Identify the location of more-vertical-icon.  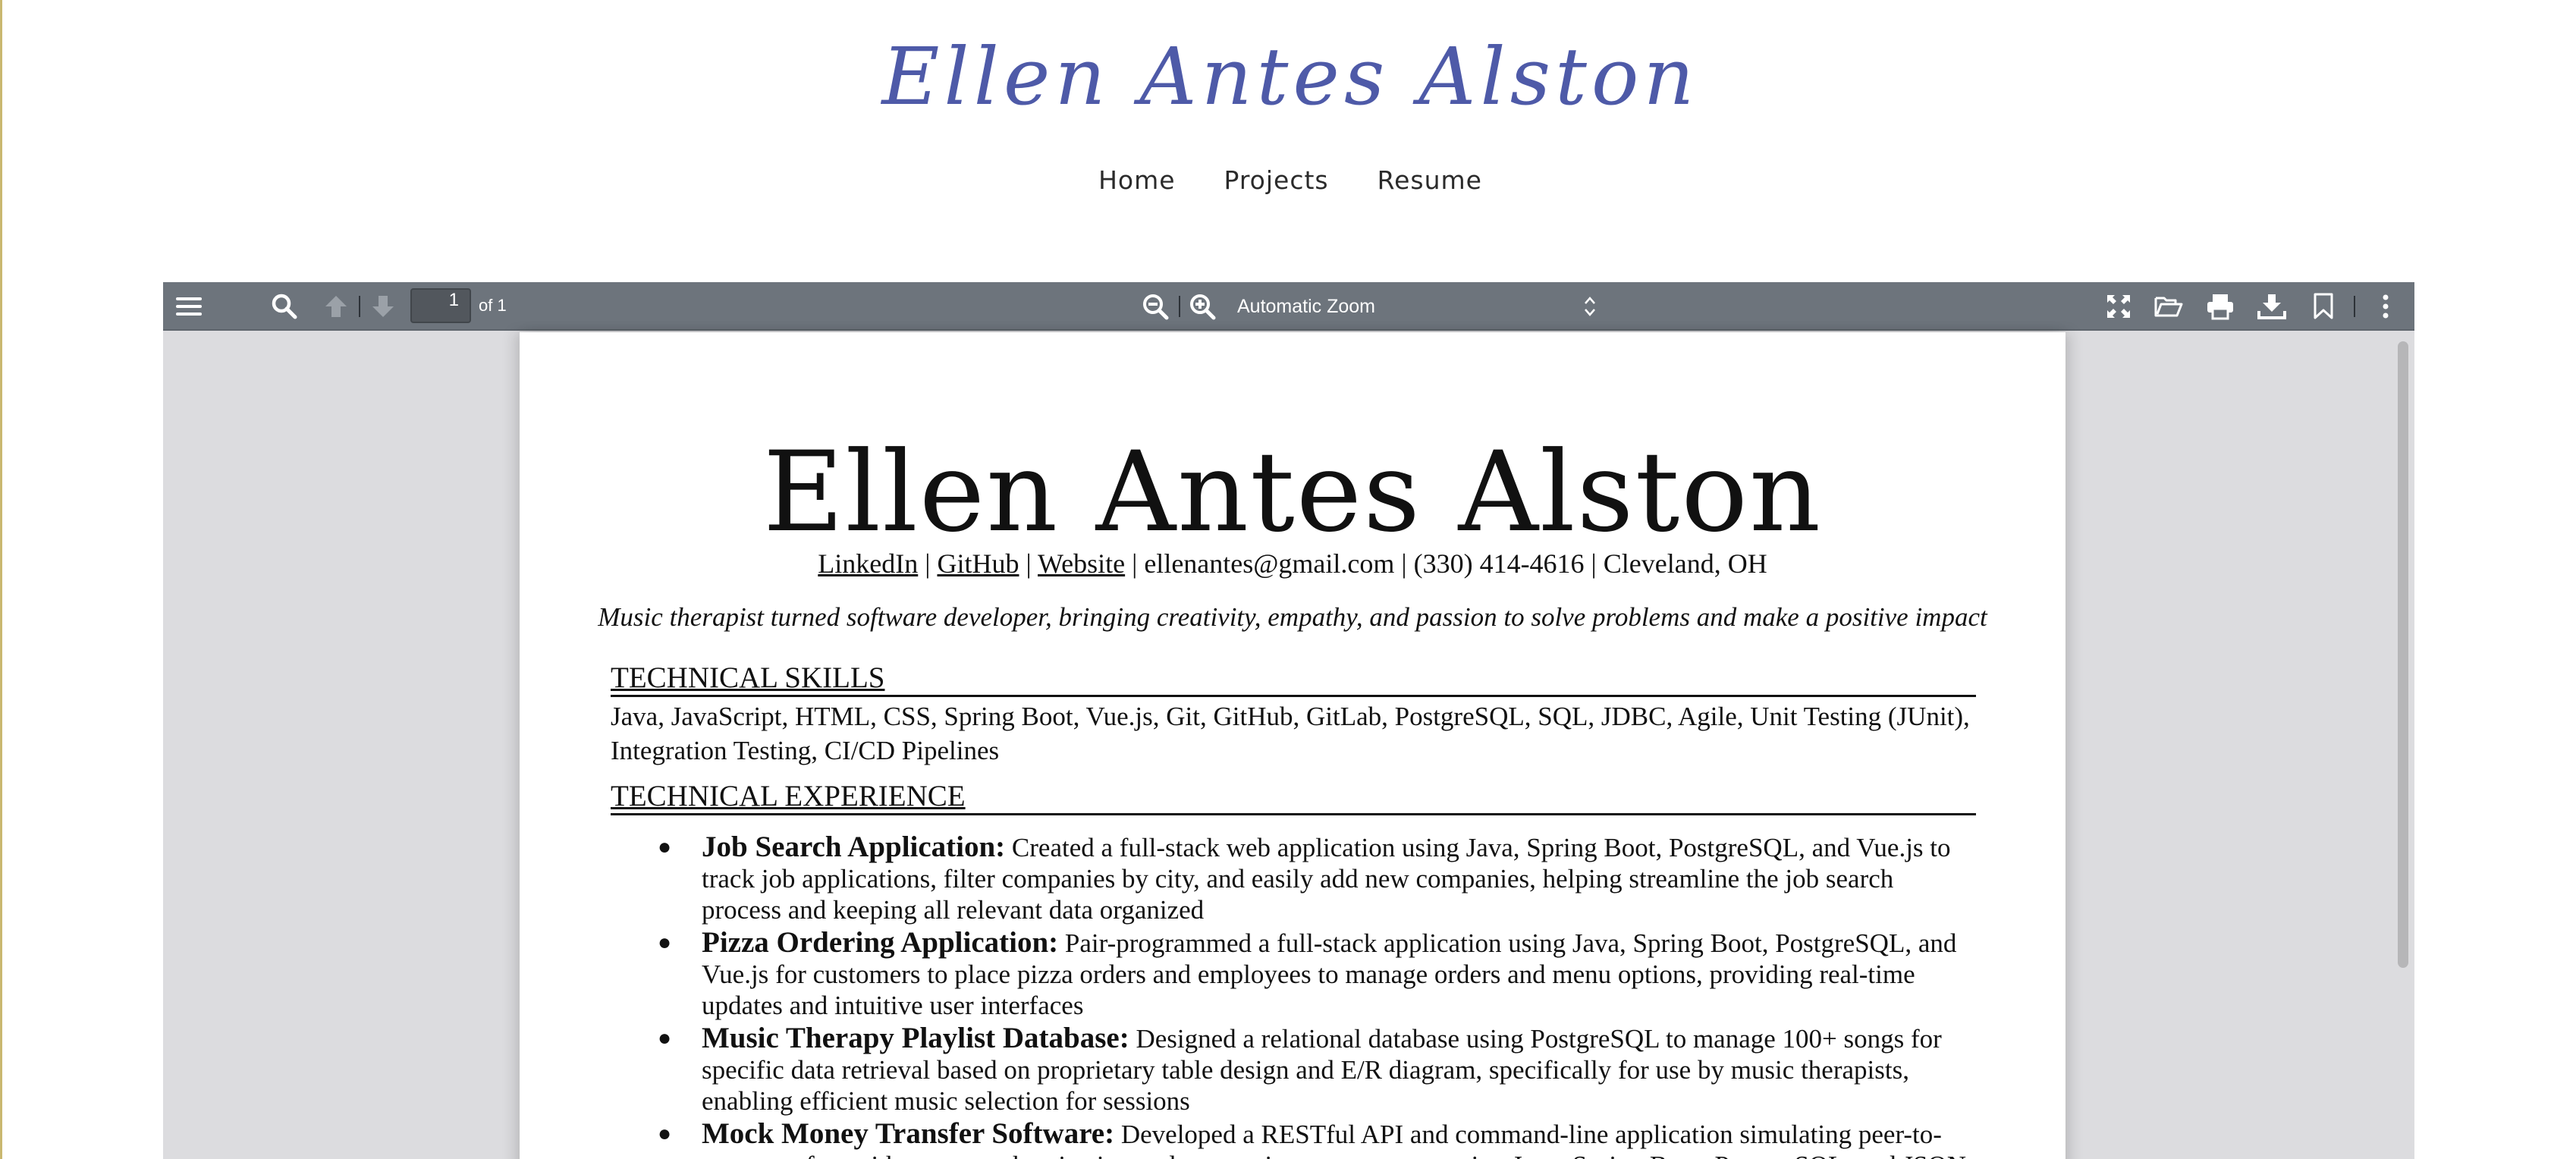
(2385, 306).